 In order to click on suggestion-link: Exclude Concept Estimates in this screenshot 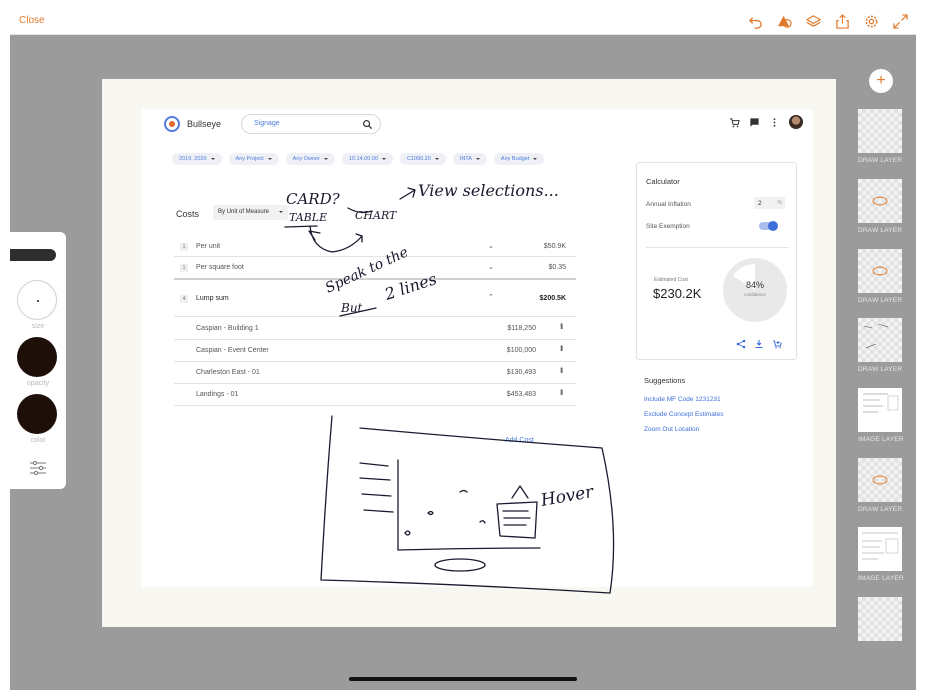, I will do `click(684, 414)`.